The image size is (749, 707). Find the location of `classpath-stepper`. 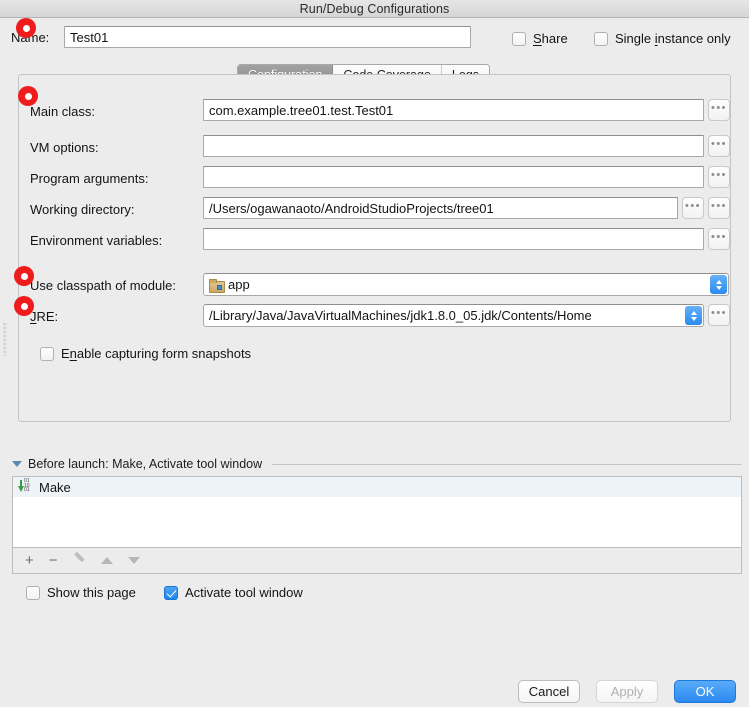

classpath-stepper is located at coordinates (718, 284).